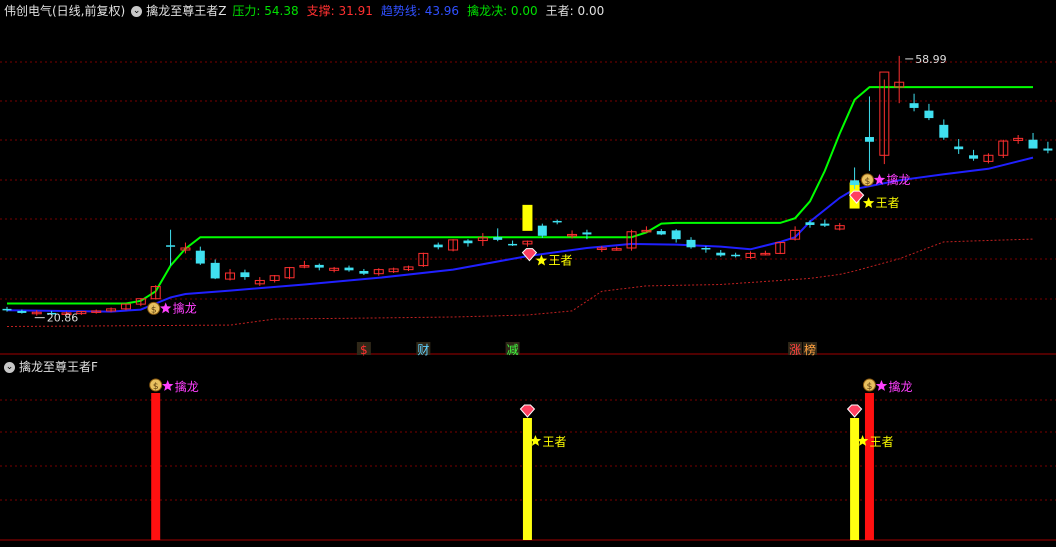  I want to click on event-marker-1: 财, so click(423, 350).